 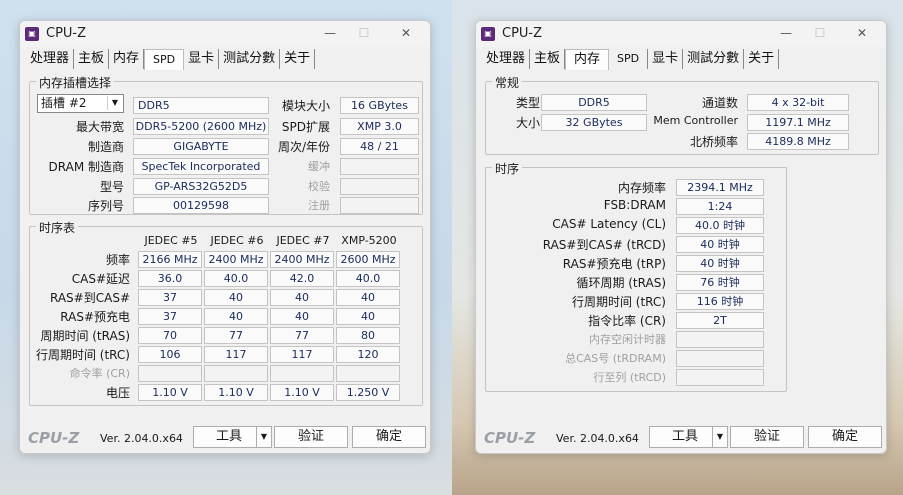 I want to click on row-label: 行周期时间 (tRC), so click(x=82, y=355).